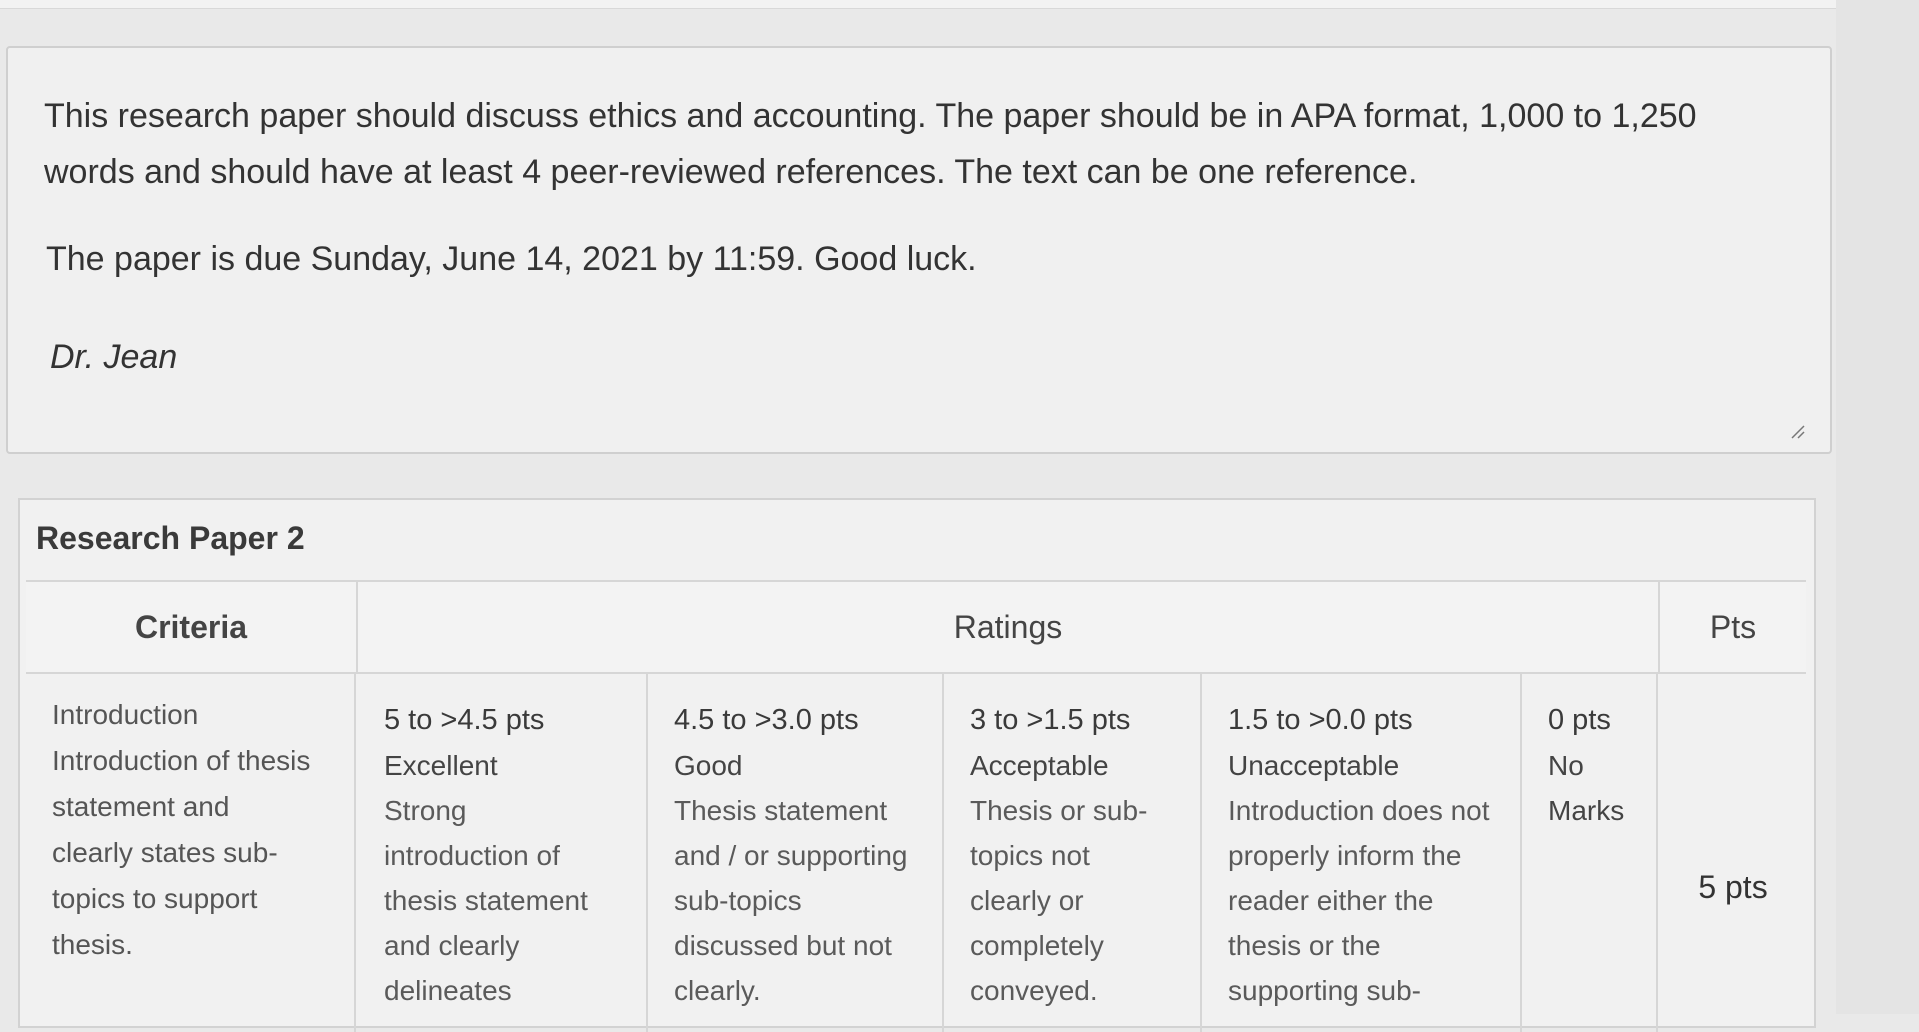  I want to click on rubric-header-row: Criteria Ratings Pts, so click(916, 627).